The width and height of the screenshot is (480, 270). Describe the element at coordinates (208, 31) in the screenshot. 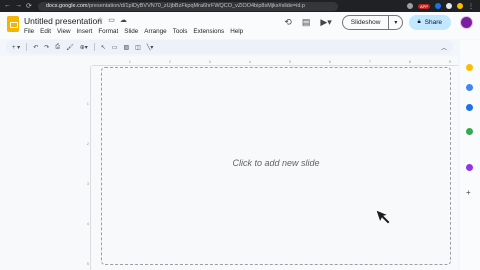

I see `menu-extensions: Extensions` at that location.